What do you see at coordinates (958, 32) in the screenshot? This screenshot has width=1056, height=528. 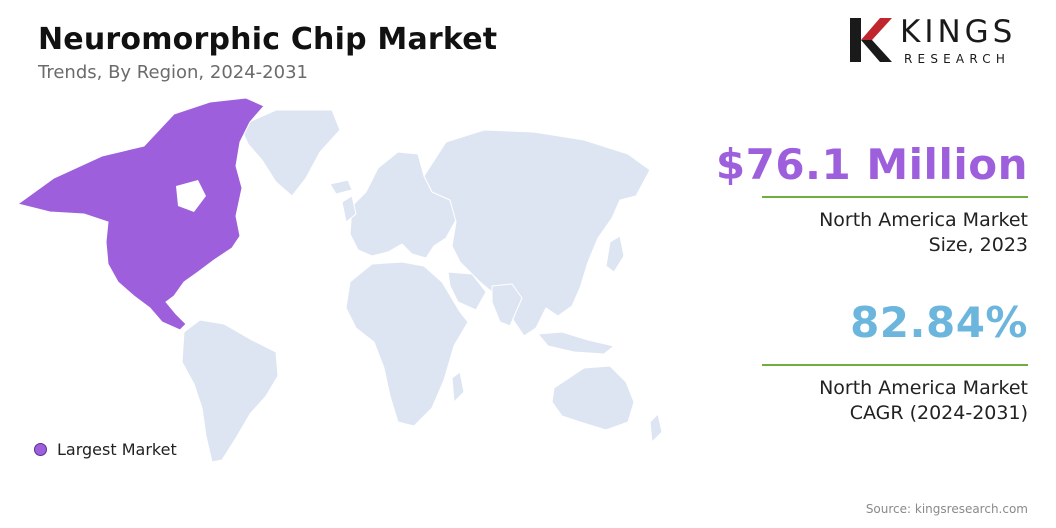 I see `logo-wordmark: KINGS` at bounding box center [958, 32].